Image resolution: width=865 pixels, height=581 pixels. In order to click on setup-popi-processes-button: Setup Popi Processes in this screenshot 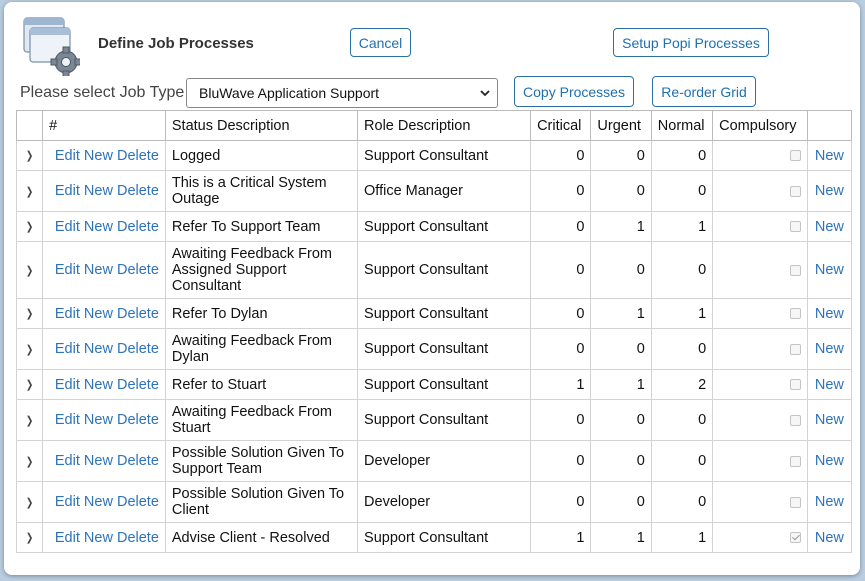, I will do `click(691, 42)`.